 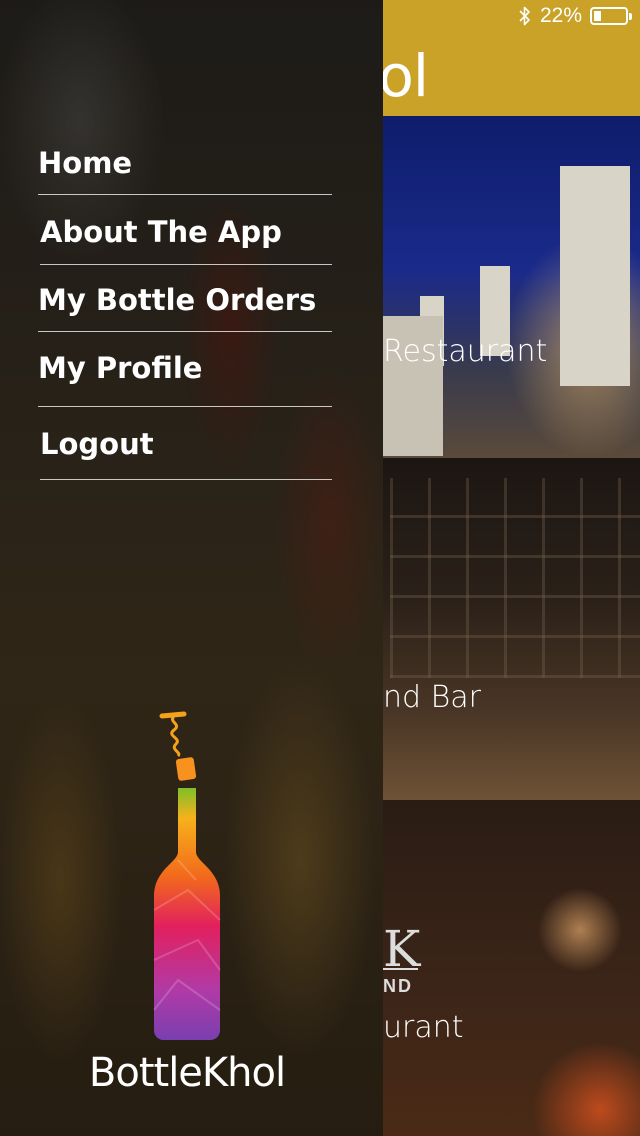 What do you see at coordinates (423, 1027) in the screenshot?
I see `restaurant-name: urant` at bounding box center [423, 1027].